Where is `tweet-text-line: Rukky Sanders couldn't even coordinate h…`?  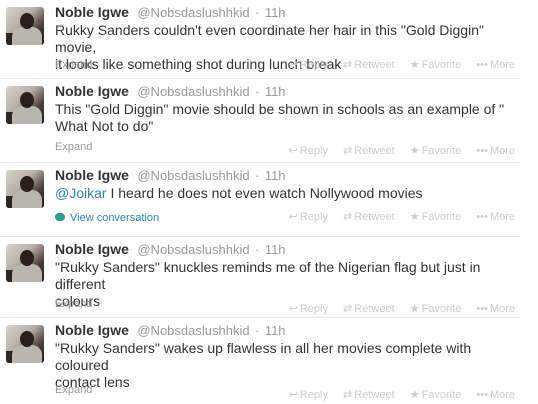 tweet-text-line: Rukky Sanders couldn't even coordinate h… is located at coordinates (269, 38).